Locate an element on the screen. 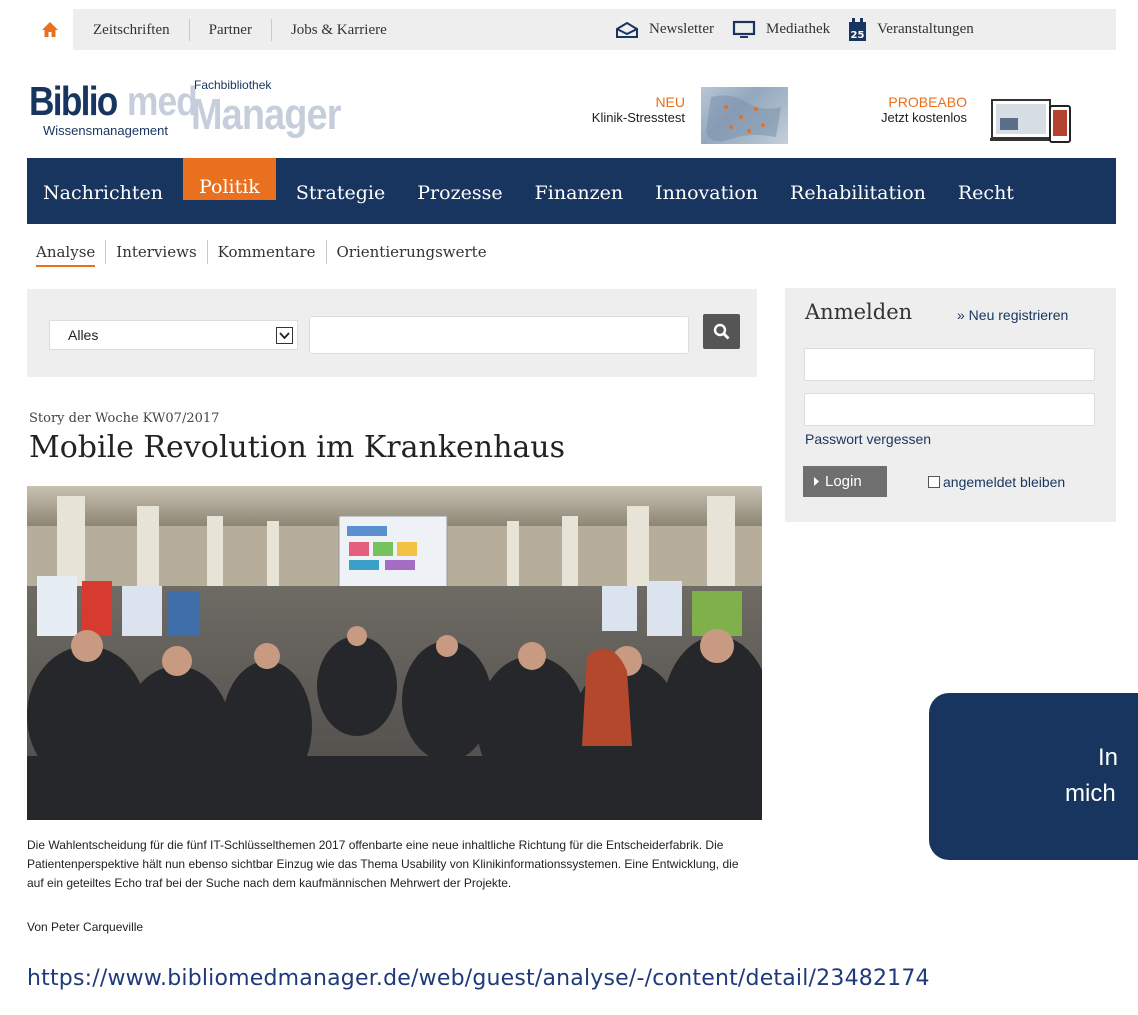  logo-biblio: Biblio is located at coordinates (73, 101).